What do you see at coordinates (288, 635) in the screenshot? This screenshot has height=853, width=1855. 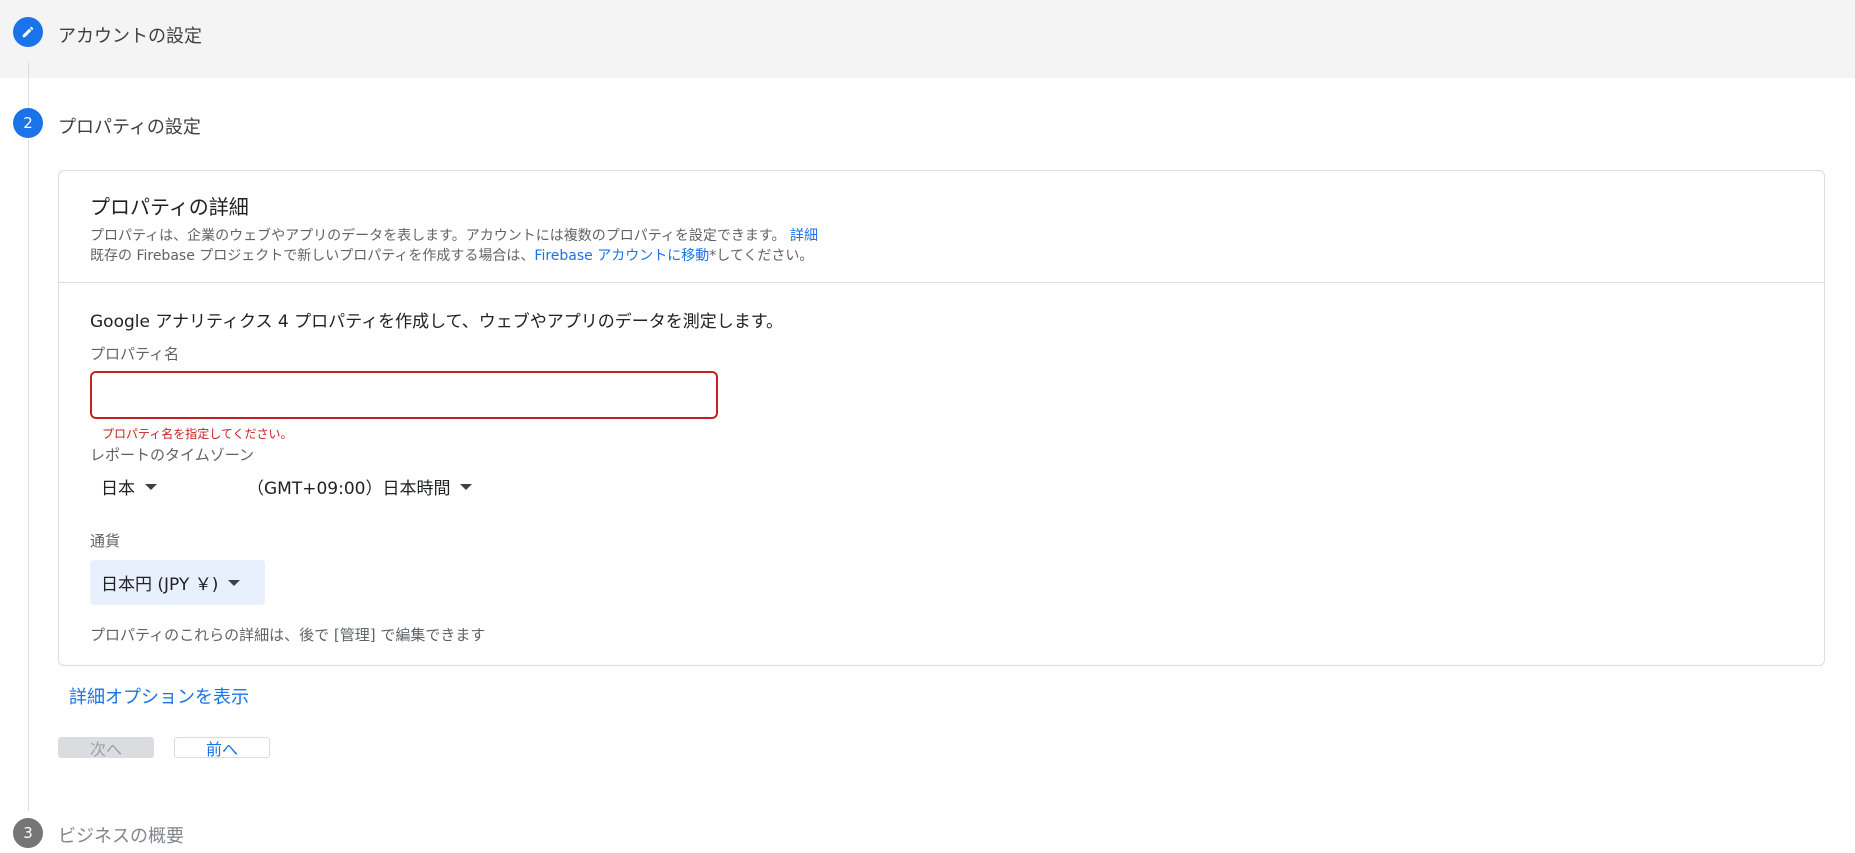 I see `editable-later-note: プロパティのこれらの詳細は、後で [管理] で編集できます` at bounding box center [288, 635].